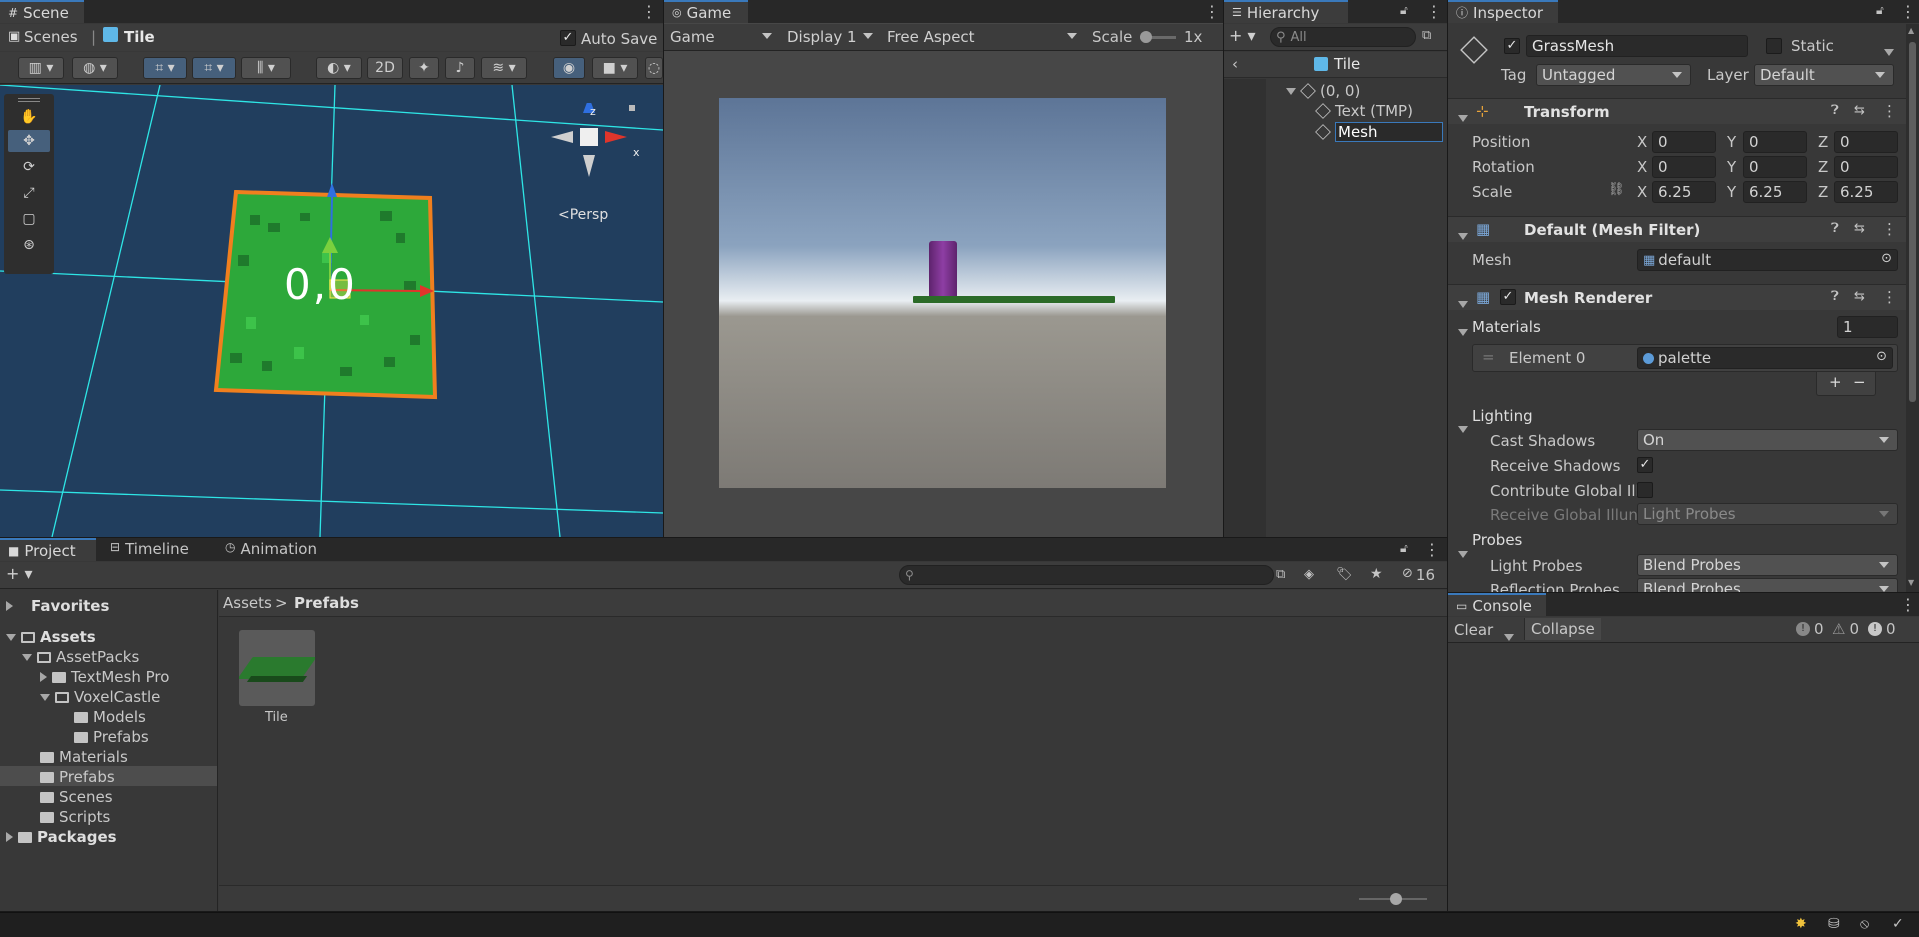 Image resolution: width=1919 pixels, height=937 pixels. I want to click on move-tool-icon: ✥, so click(29, 141).